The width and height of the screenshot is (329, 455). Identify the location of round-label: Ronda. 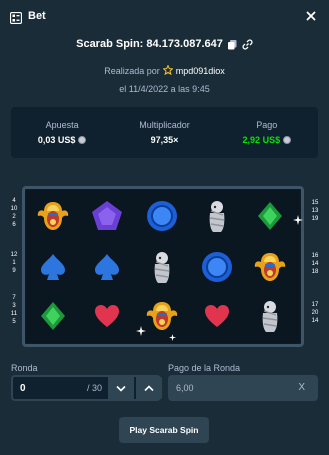
(24, 368).